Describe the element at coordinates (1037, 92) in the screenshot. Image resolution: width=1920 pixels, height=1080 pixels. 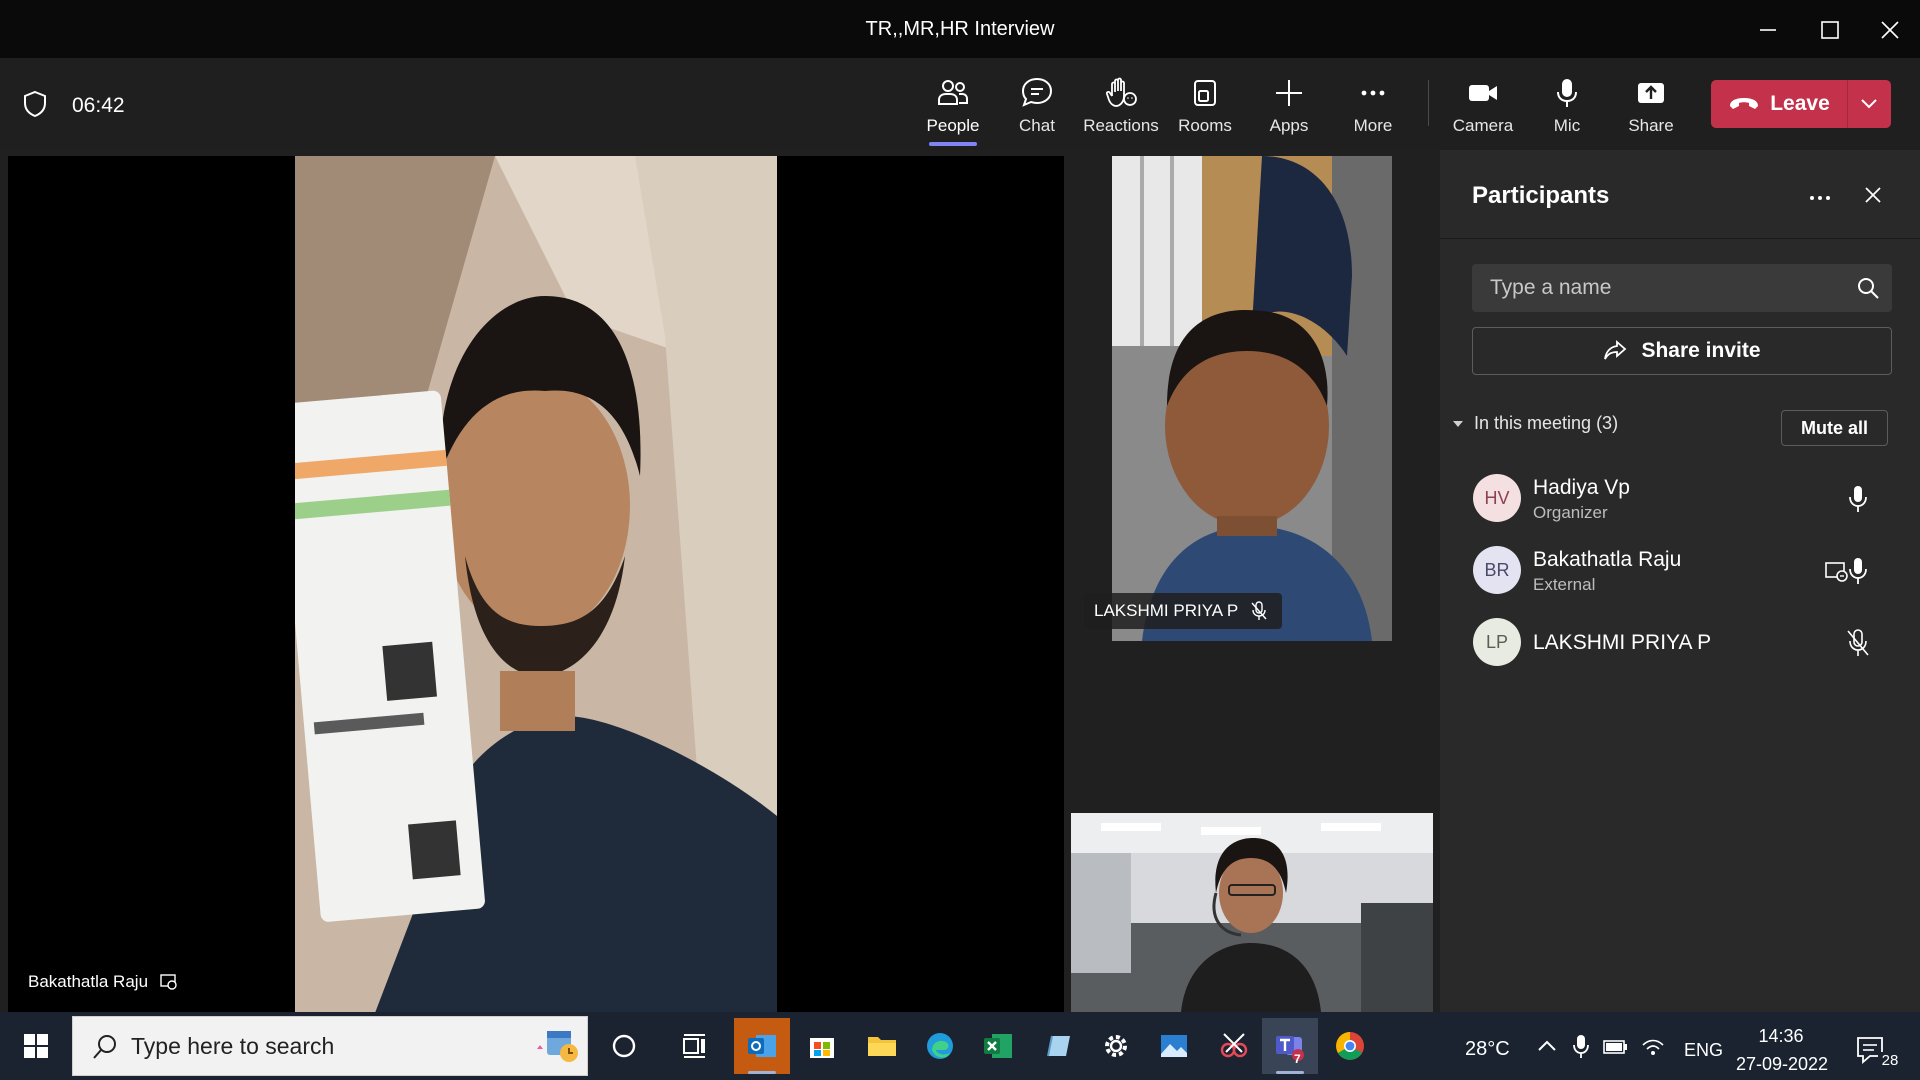
I see `chat-icon` at that location.